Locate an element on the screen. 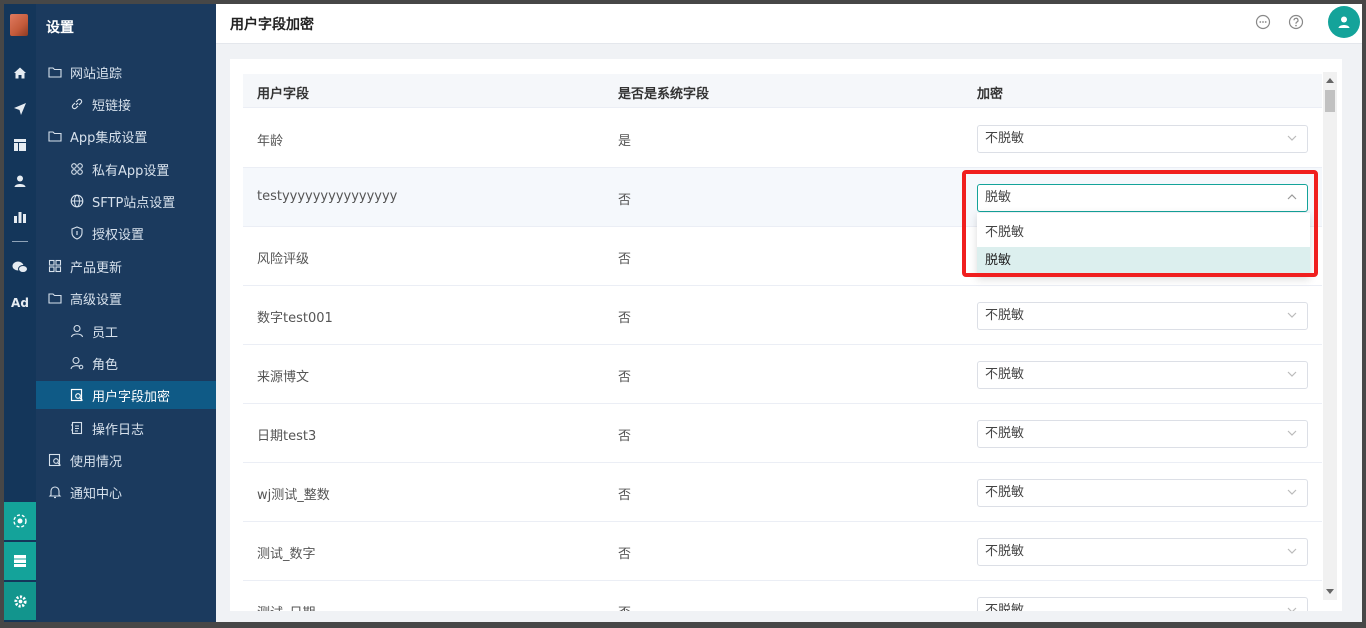 This screenshot has width=1366, height=628. usage-icon is located at coordinates (55, 460).